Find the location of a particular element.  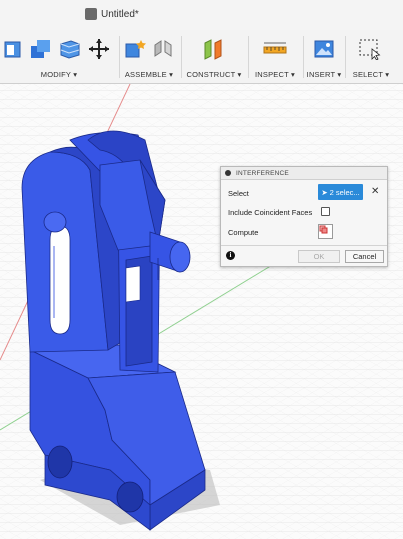

move-icon is located at coordinates (99, 49).